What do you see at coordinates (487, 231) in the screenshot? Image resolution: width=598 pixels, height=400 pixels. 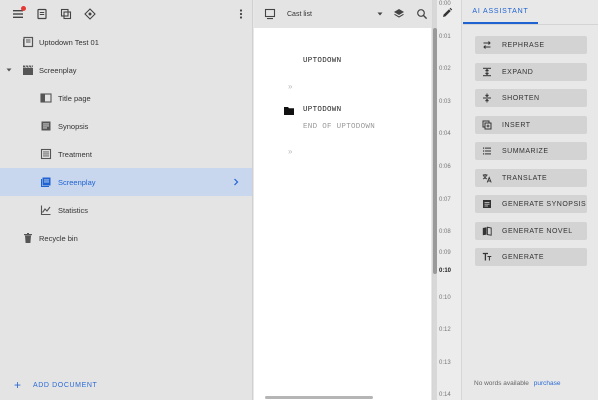 I see `book-open-icon` at bounding box center [487, 231].